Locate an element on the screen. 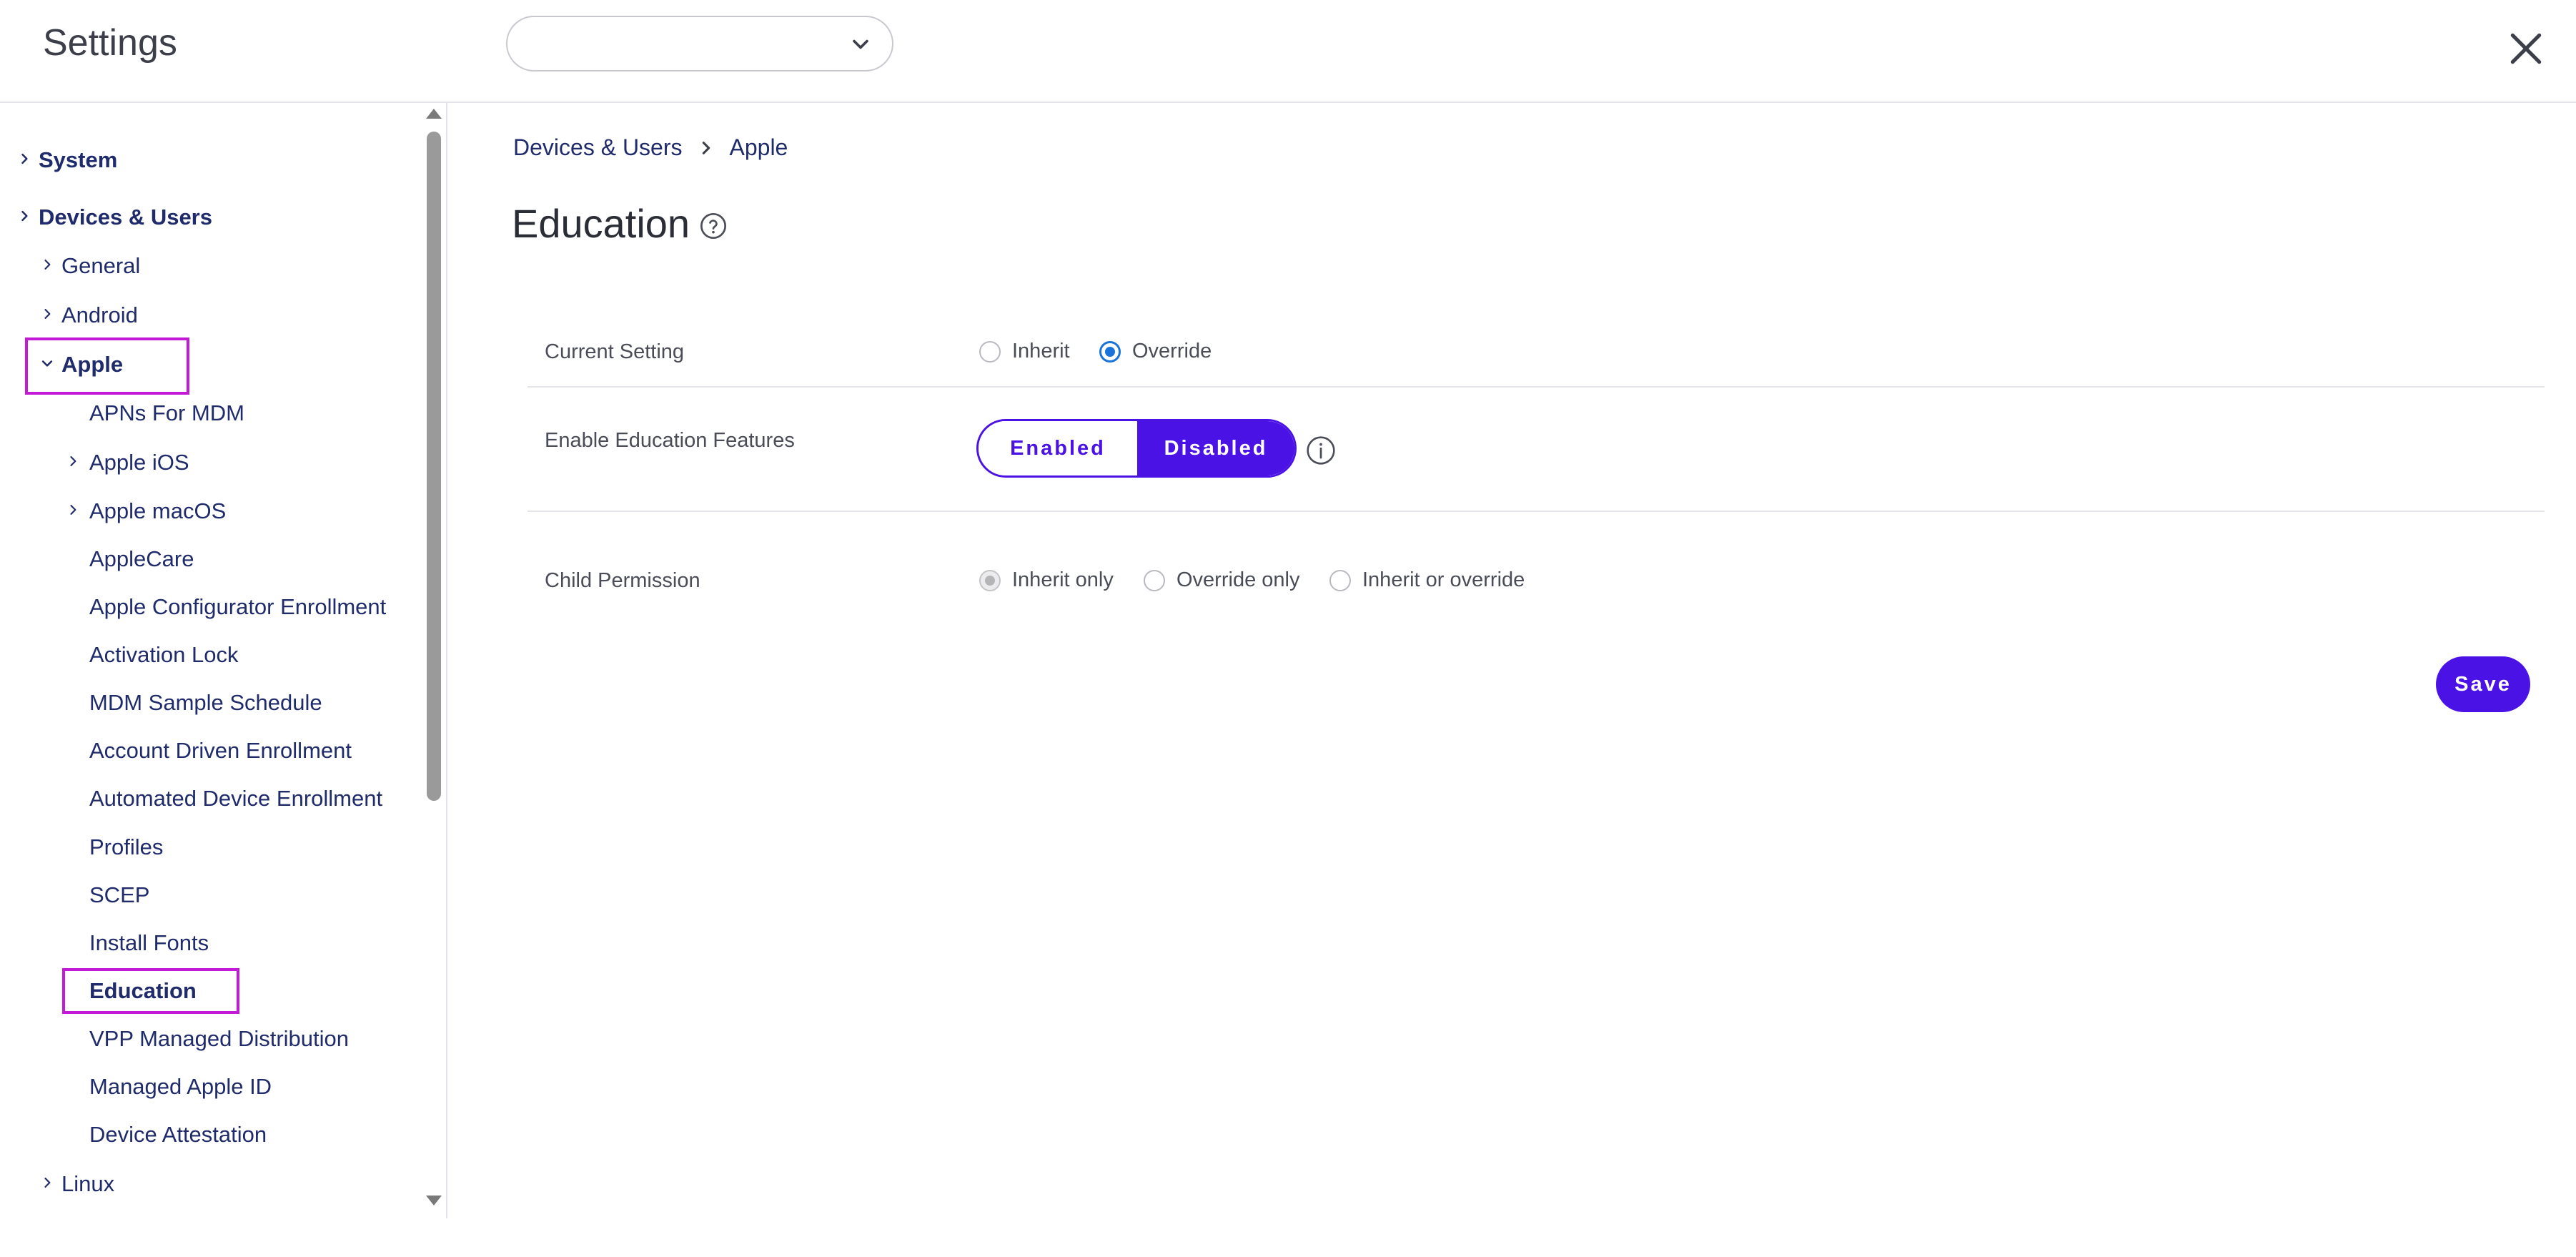  sidebar-item-label: Device Attestation is located at coordinates (178, 1134).